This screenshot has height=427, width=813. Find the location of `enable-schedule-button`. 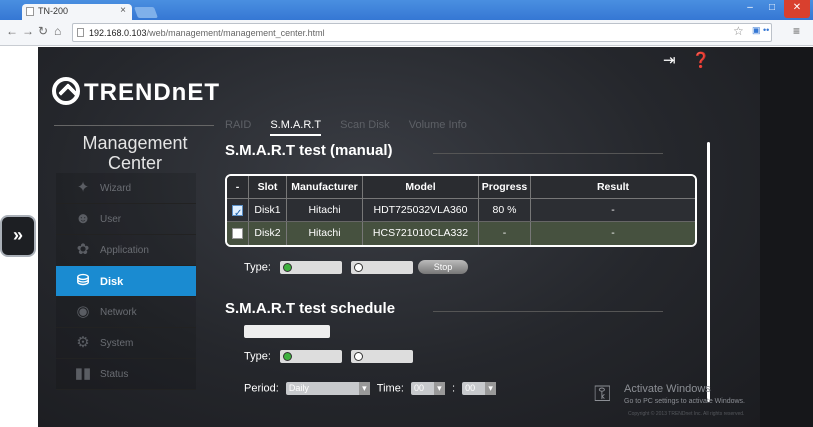

enable-schedule-button is located at coordinates (287, 331).